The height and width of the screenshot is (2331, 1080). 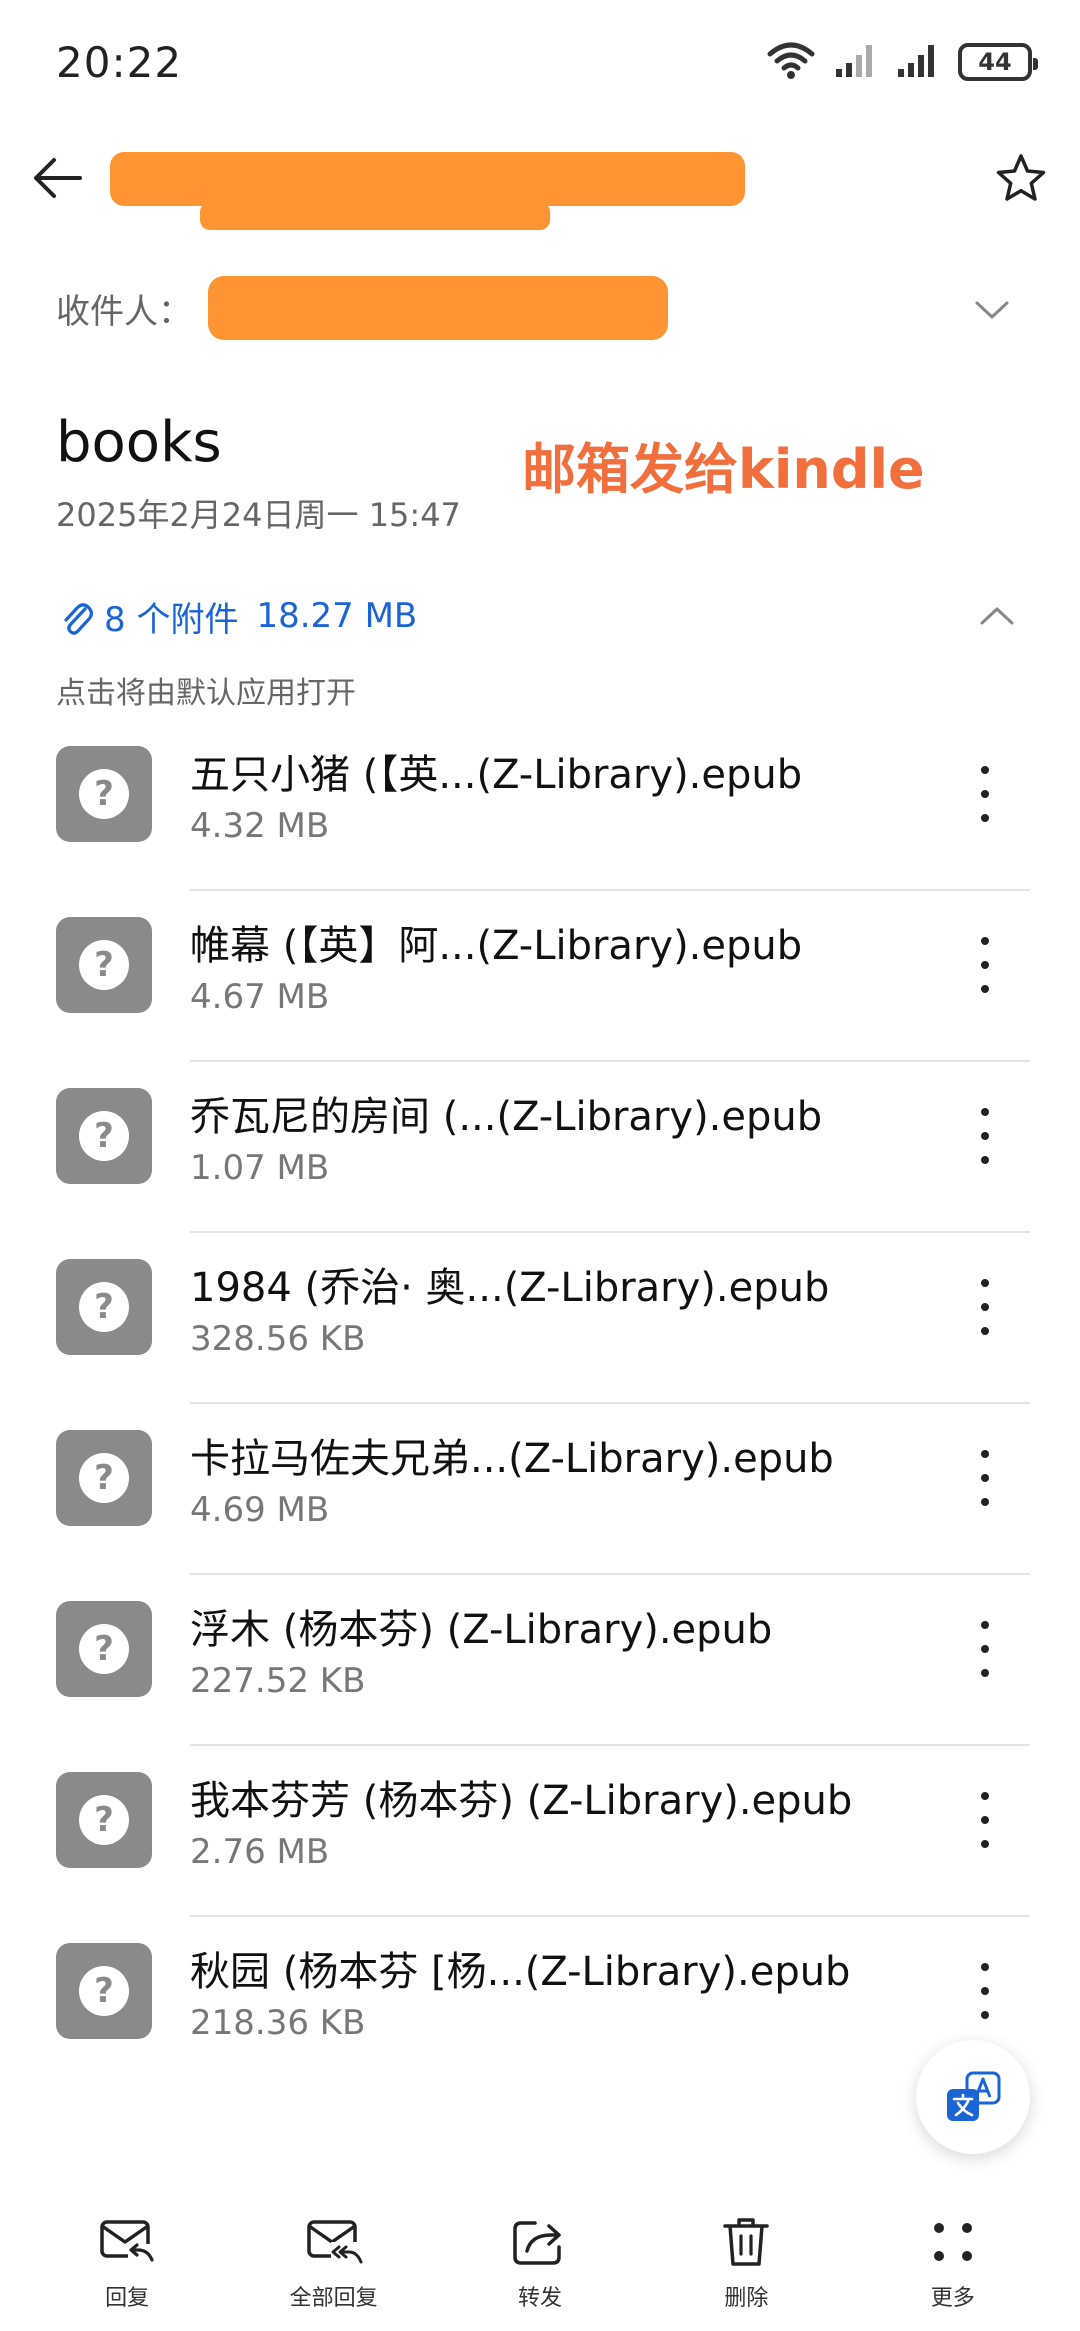 What do you see at coordinates (953, 2242) in the screenshot?
I see `more-grid-icon` at bounding box center [953, 2242].